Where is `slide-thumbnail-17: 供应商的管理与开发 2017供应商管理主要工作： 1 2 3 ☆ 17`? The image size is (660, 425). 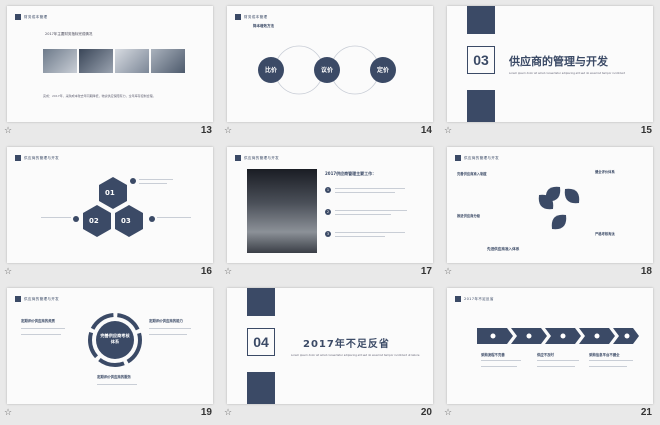 slide-thumbnail-17: 供应商的管理与开发 2017供应商管理主要工作： 1 2 3 ☆ 17 is located at coordinates (330, 211).